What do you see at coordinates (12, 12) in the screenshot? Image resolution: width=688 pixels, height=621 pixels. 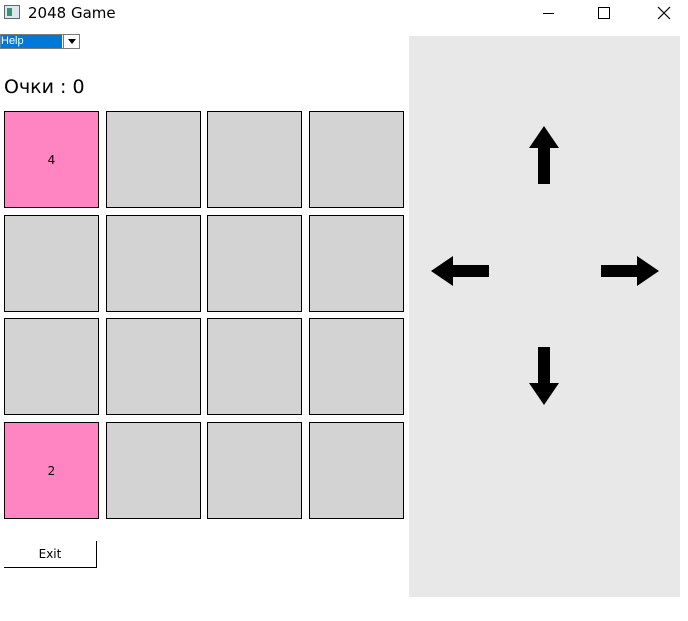 I see `app-icon` at bounding box center [12, 12].